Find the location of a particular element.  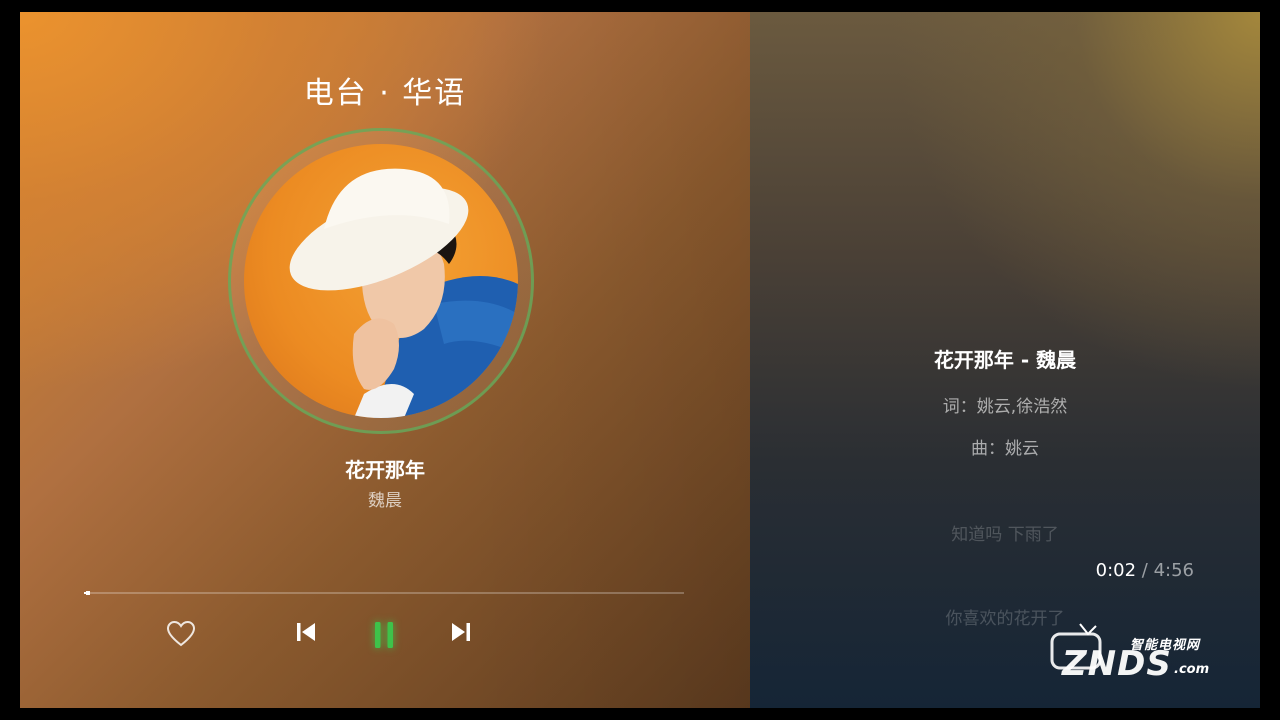

pause-button is located at coordinates (384, 635).